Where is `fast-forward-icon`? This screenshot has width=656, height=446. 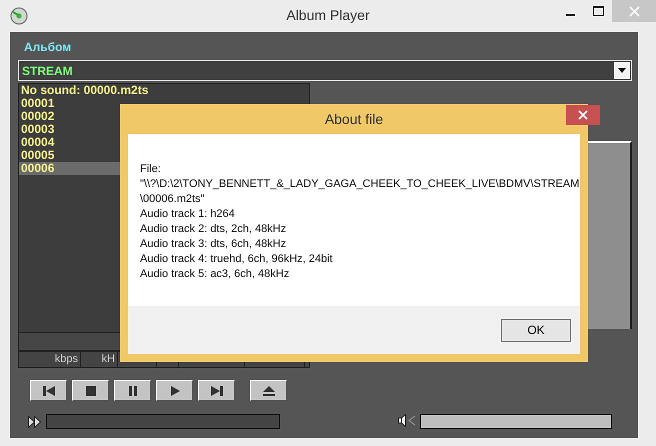
fast-forward-icon is located at coordinates (35, 422).